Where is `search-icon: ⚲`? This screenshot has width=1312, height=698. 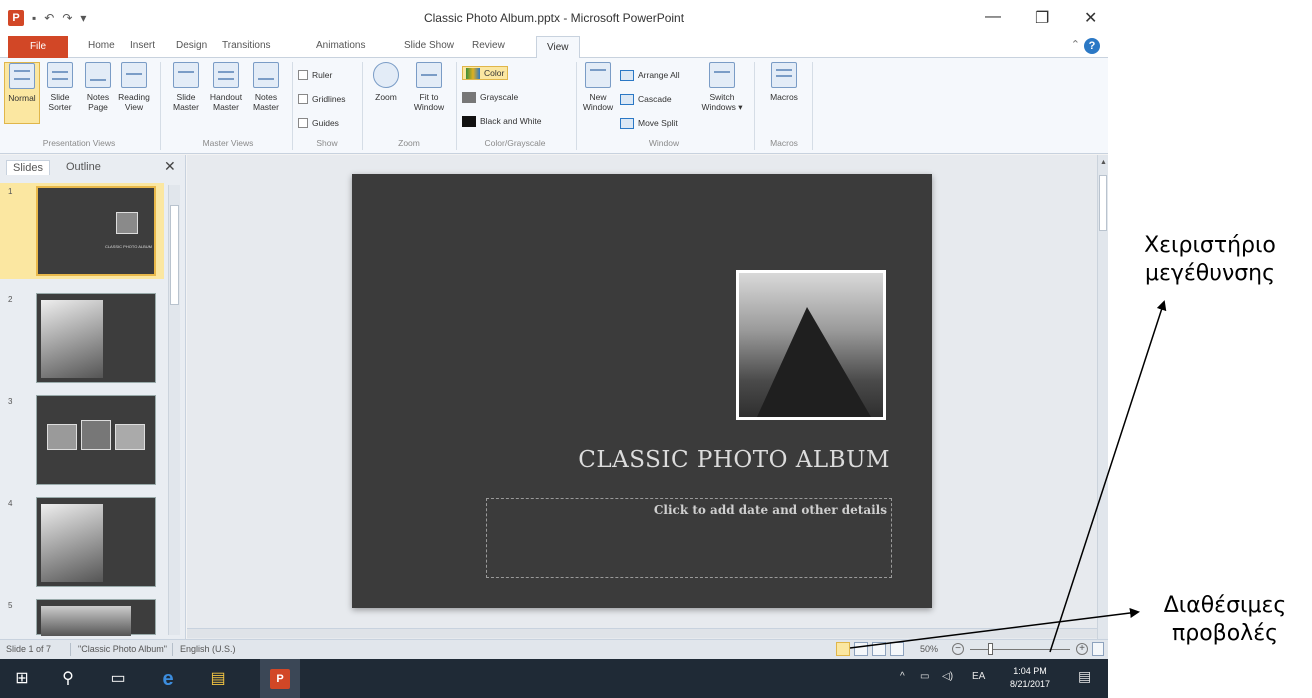 search-icon: ⚲ is located at coordinates (68, 679).